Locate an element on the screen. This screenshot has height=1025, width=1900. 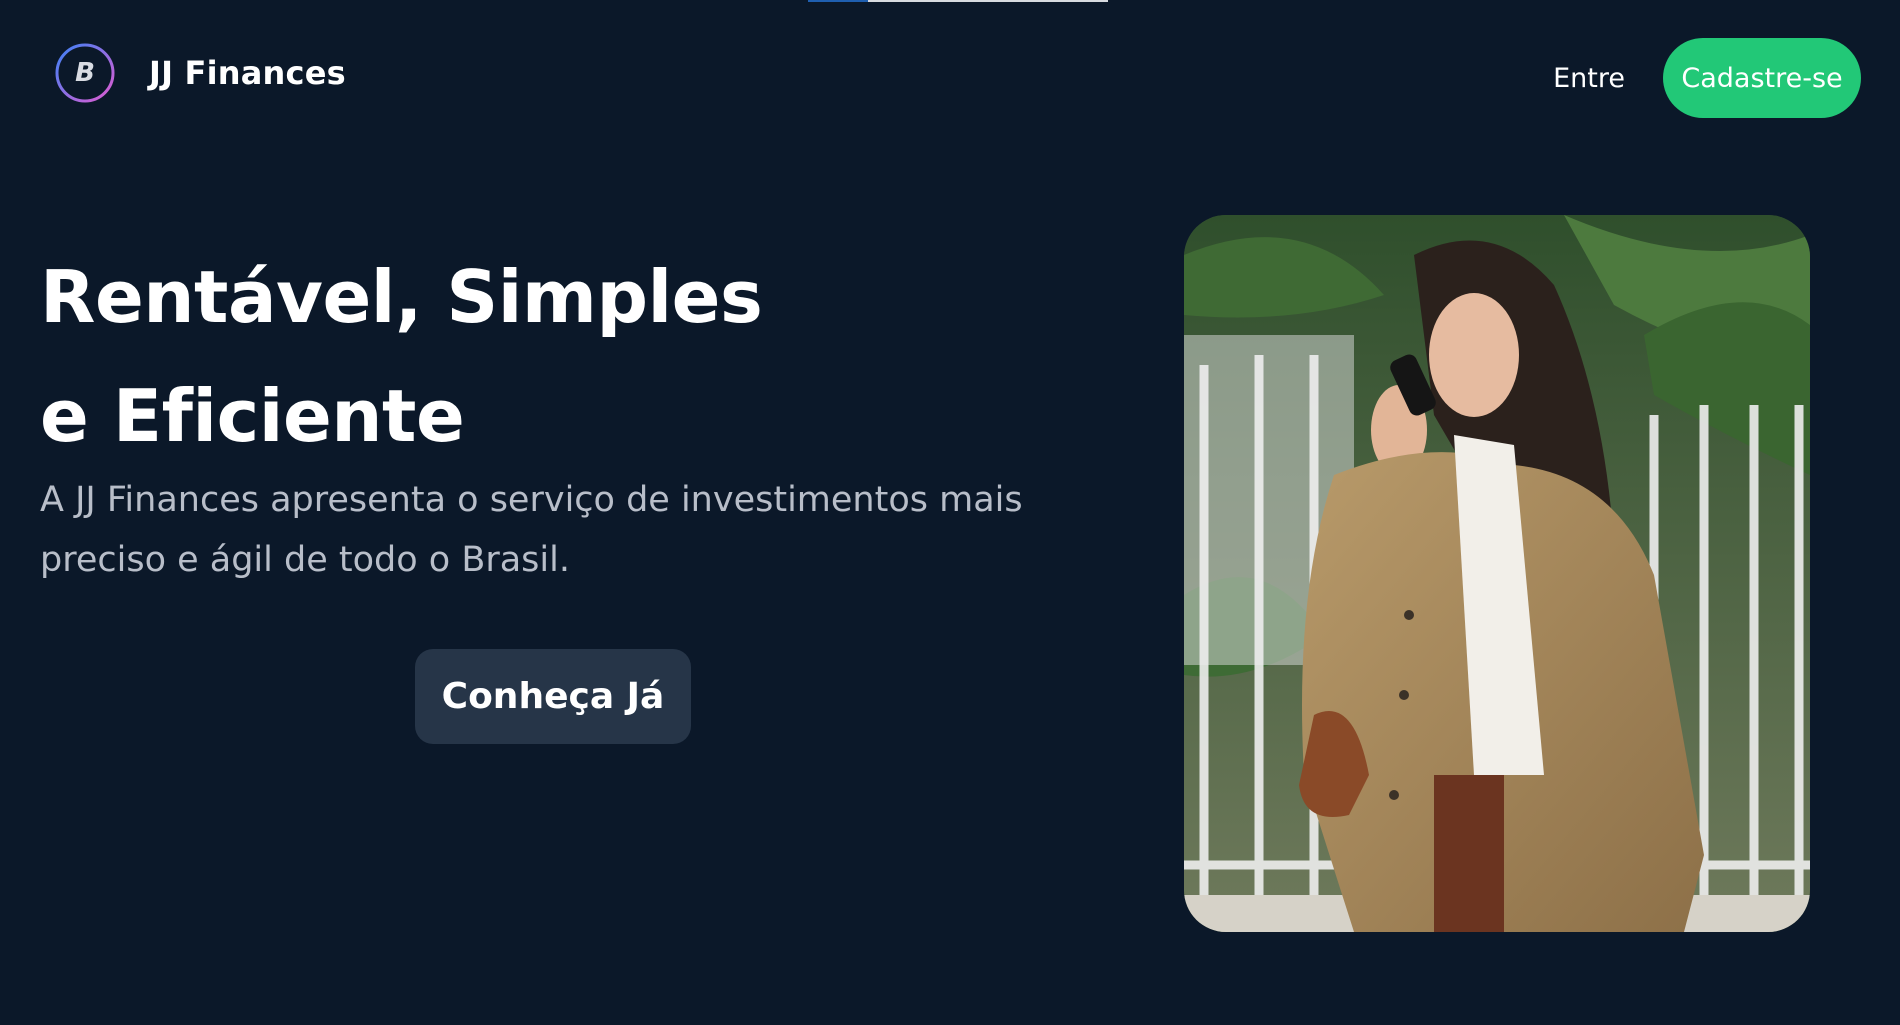
cta-button: Conheça Já is located at coordinates (553, 696).